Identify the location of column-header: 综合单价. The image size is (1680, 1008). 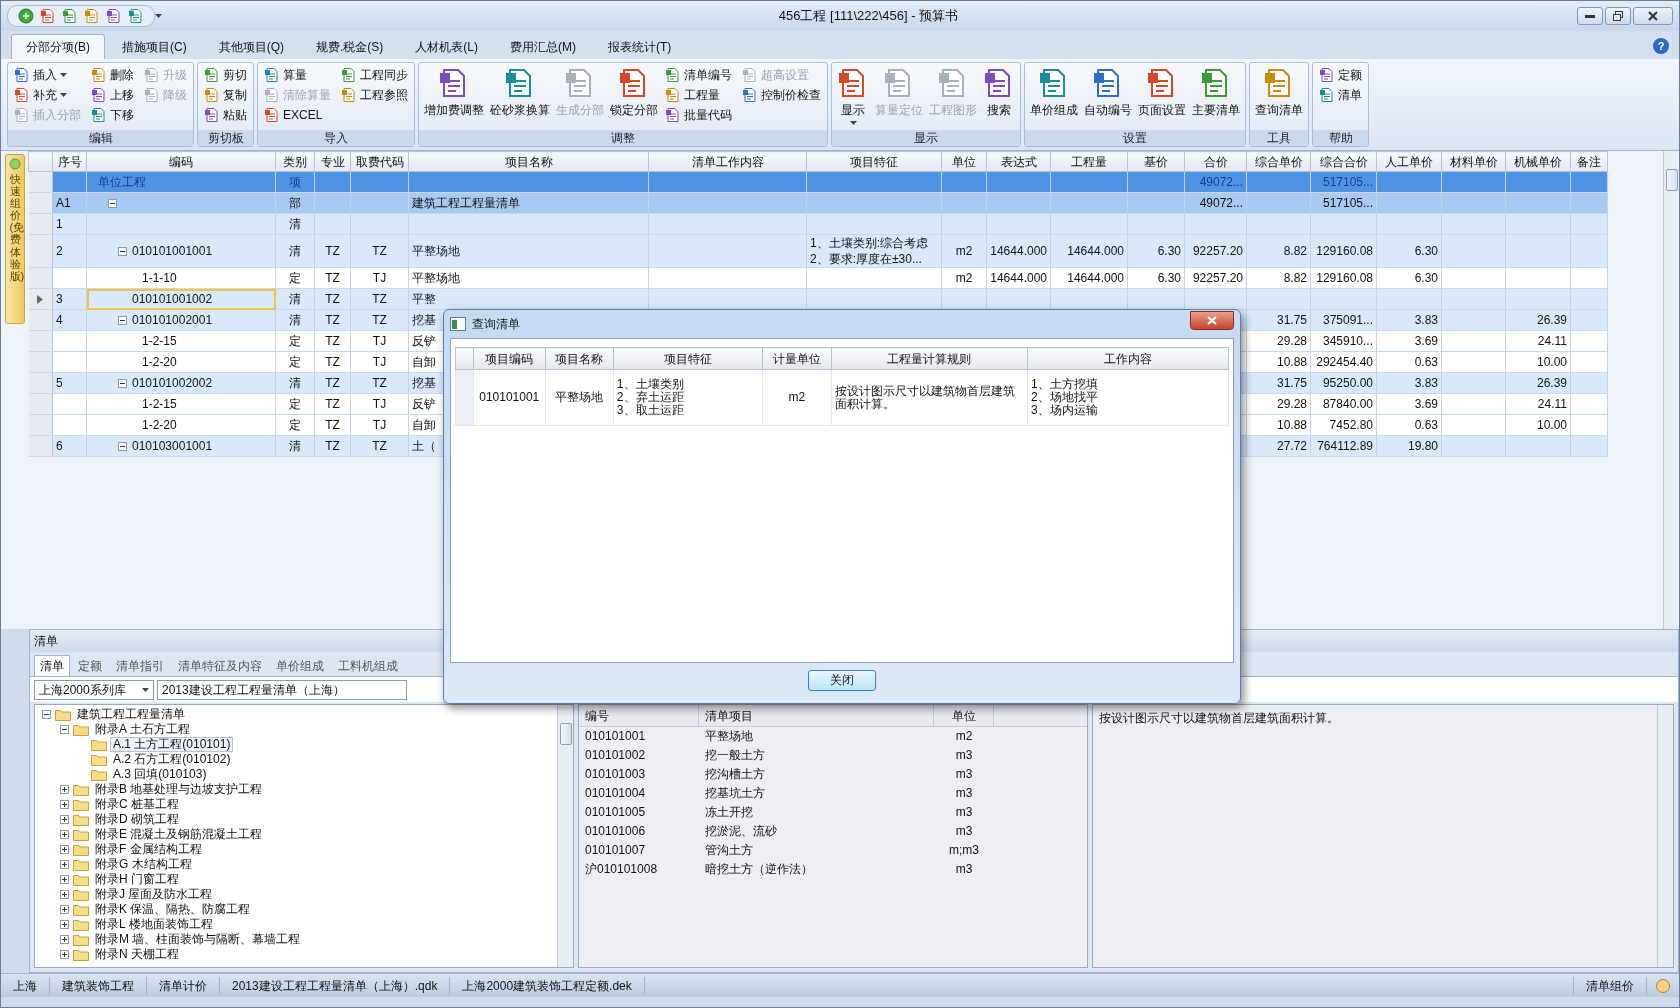
(1278, 161).